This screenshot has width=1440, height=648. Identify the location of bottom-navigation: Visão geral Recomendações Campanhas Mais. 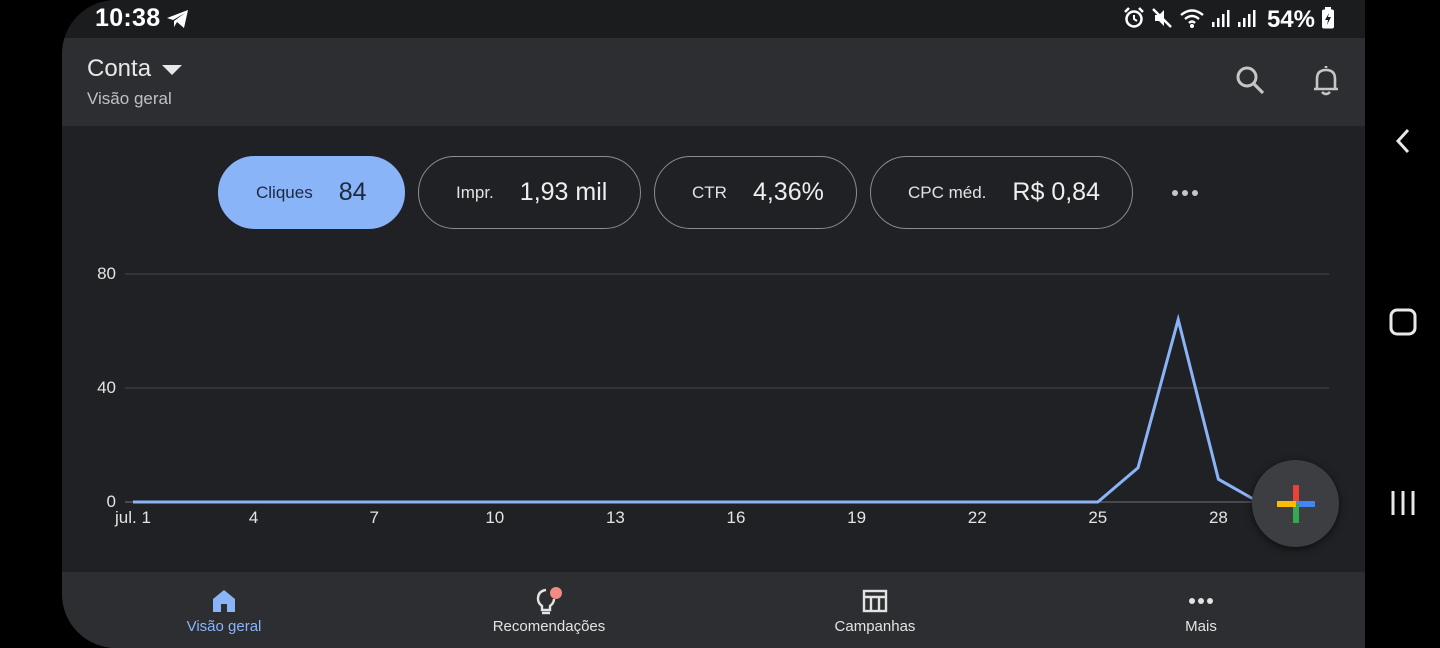
(713, 610).